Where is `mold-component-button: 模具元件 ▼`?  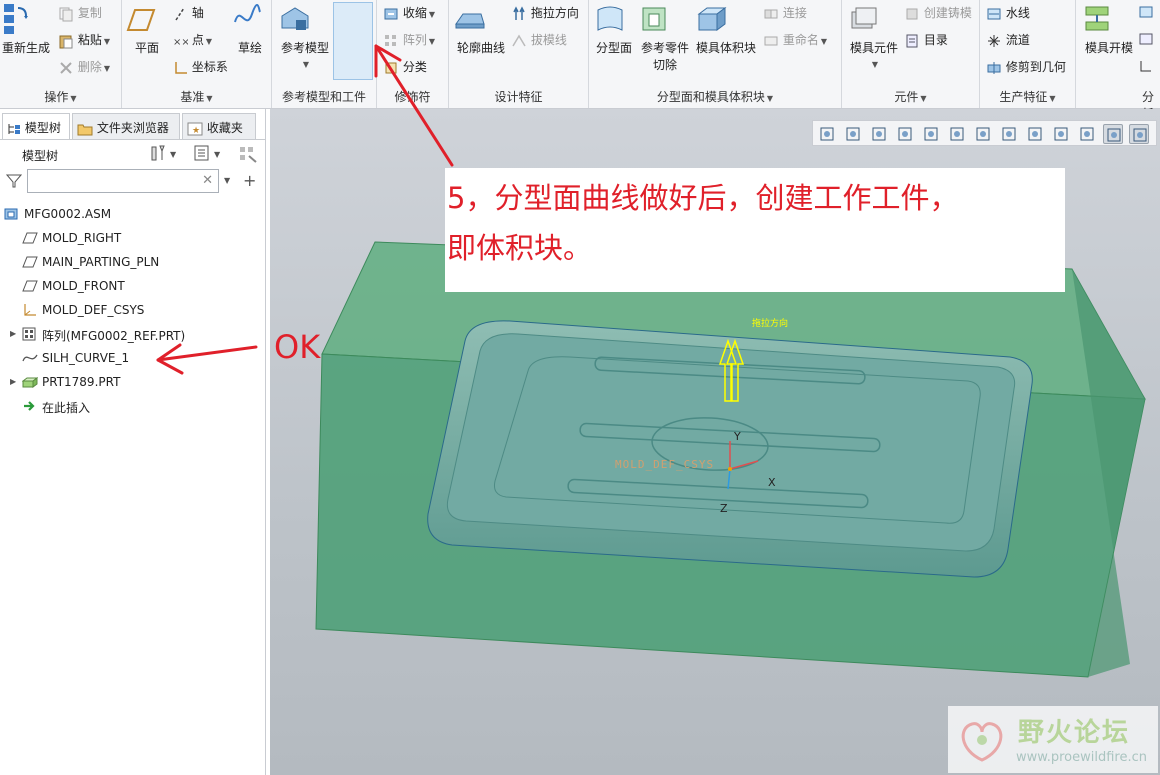 mold-component-button: 模具元件 ▼ is located at coordinates (874, 36).